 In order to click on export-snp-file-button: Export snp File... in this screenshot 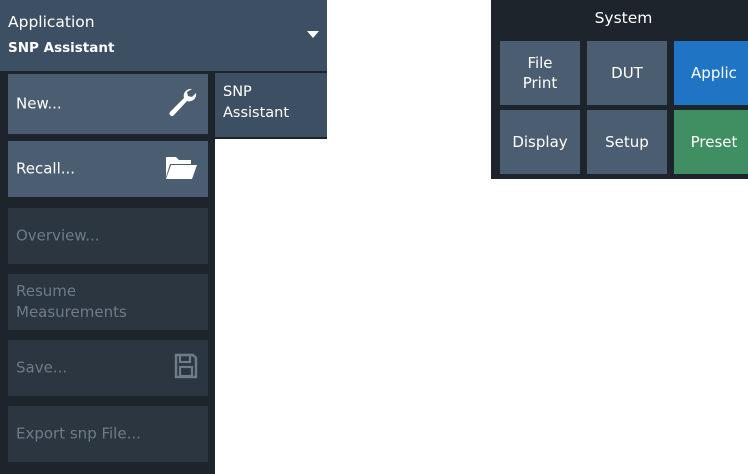, I will do `click(108, 434)`.